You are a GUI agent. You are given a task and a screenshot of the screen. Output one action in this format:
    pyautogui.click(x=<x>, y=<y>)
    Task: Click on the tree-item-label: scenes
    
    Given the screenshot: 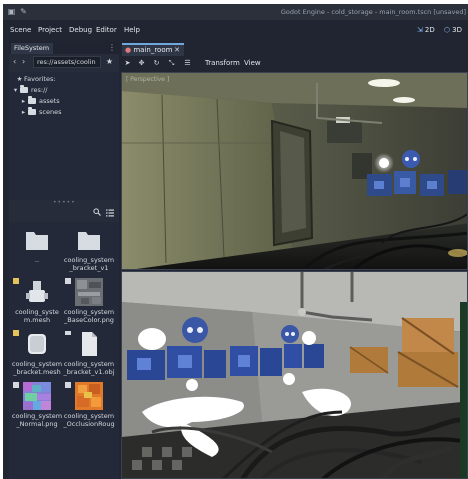 What is the action you would take?
    pyautogui.click(x=50, y=112)
    